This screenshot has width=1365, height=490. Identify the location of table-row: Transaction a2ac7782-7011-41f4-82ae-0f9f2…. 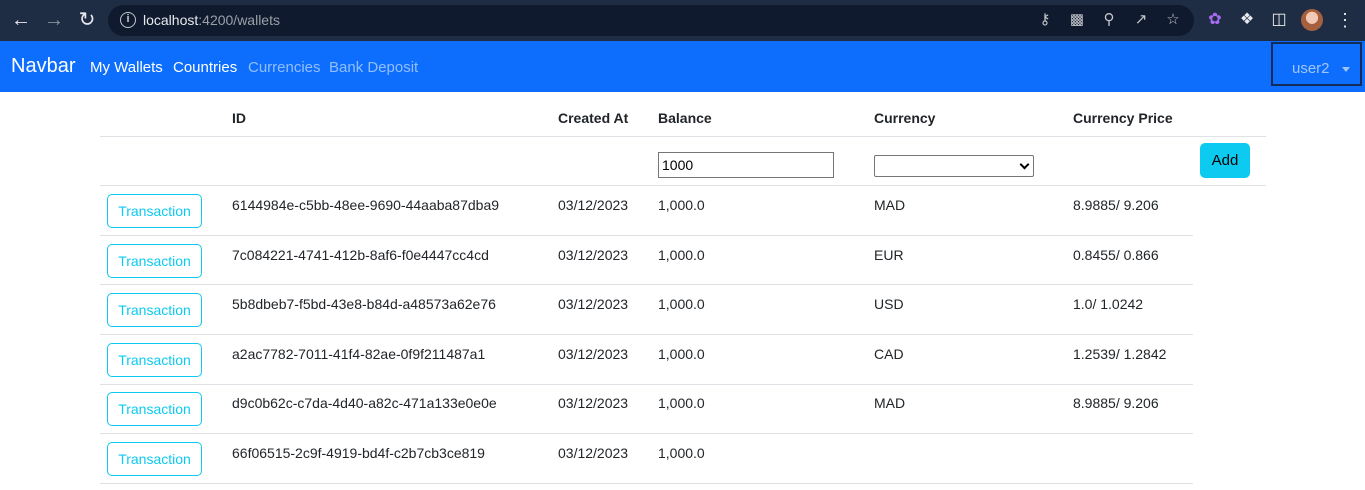
(682, 360).